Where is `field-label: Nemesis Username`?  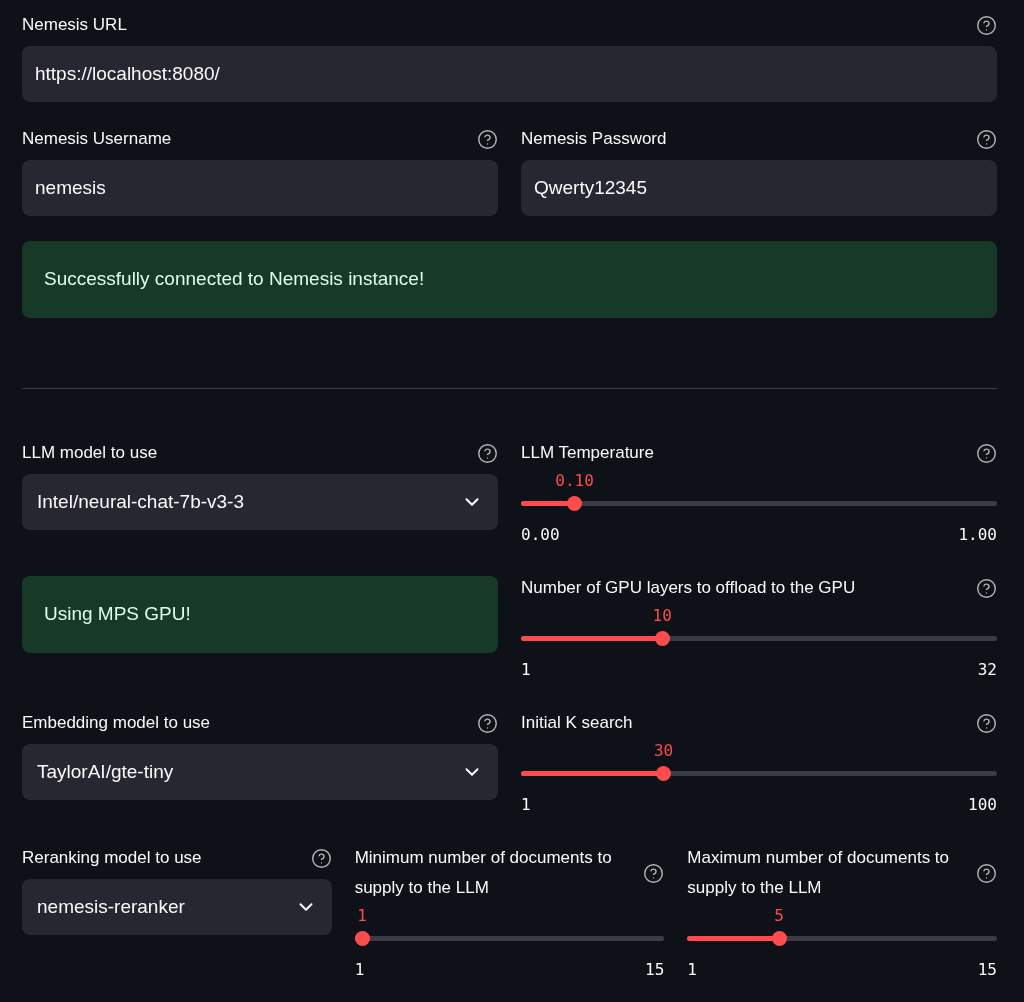 field-label: Nemesis Username is located at coordinates (97, 139).